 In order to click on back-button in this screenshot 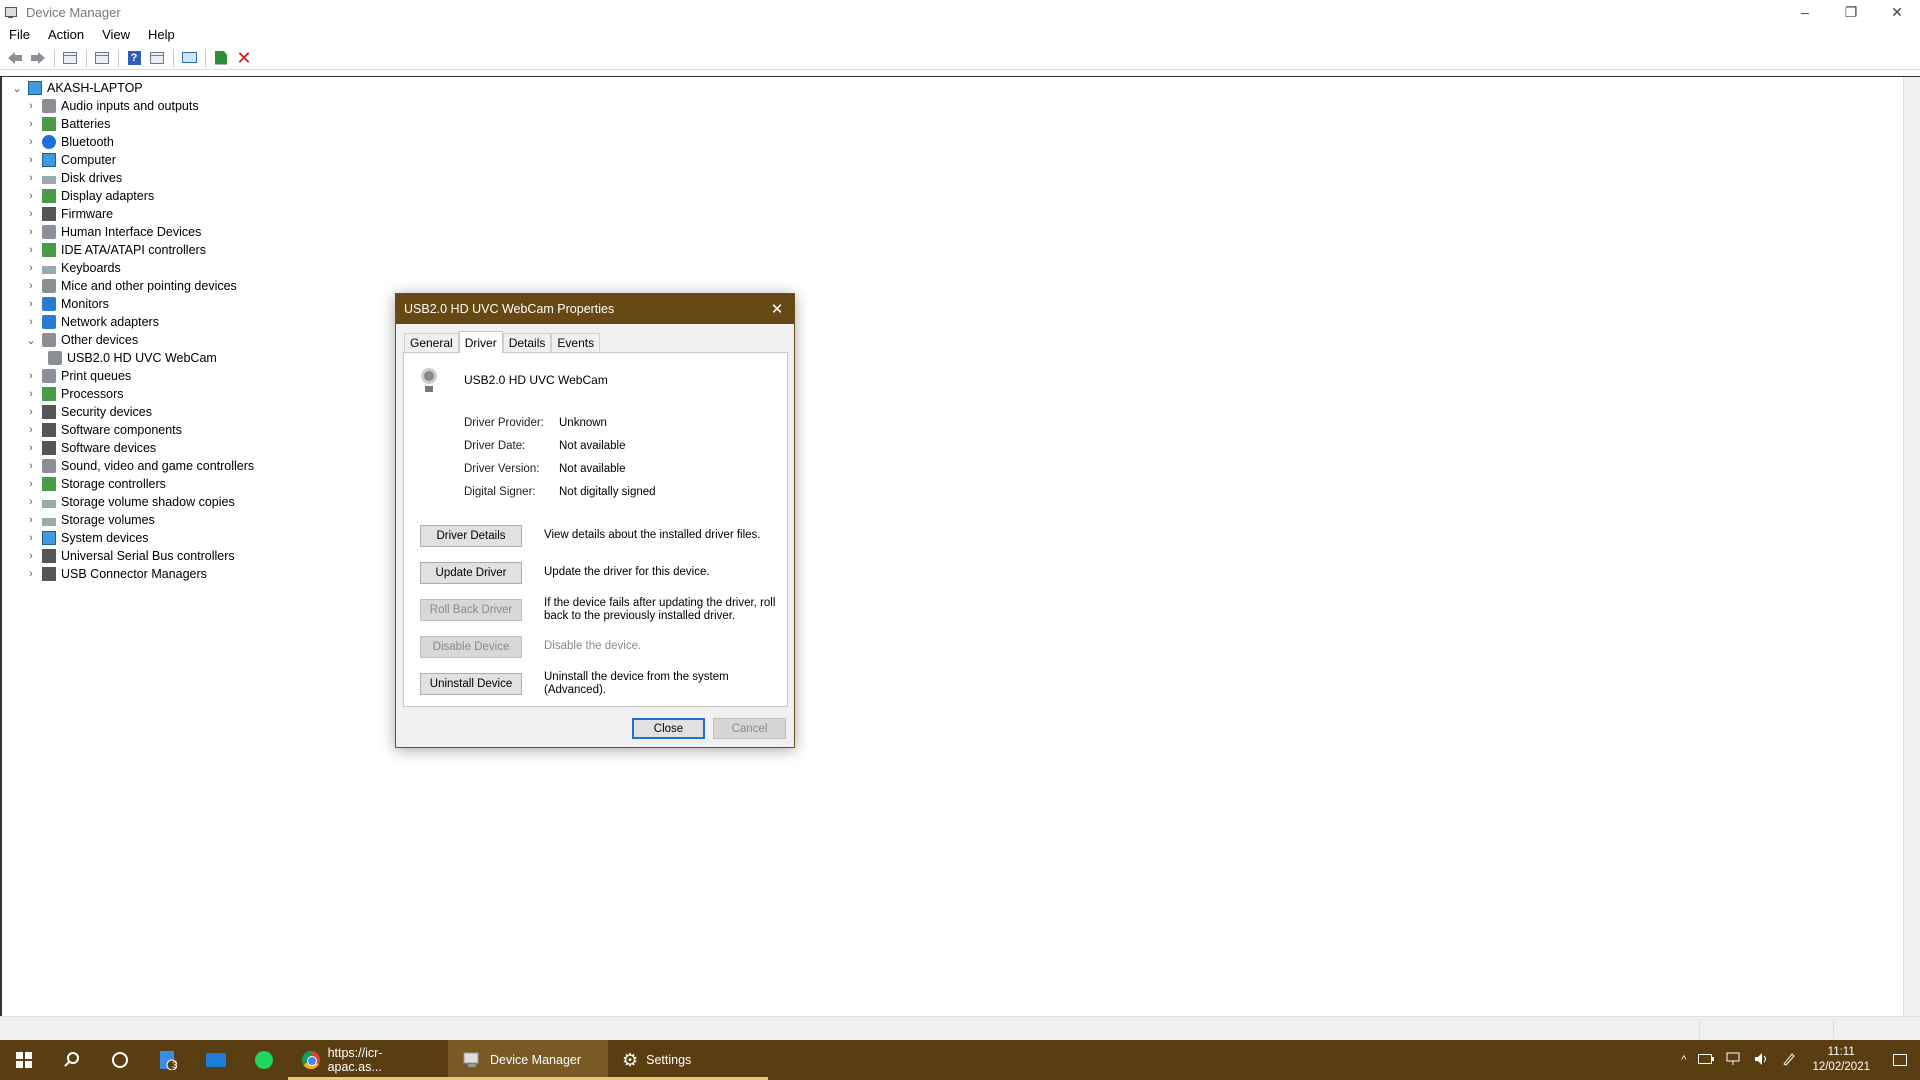, I will do `click(15, 58)`.